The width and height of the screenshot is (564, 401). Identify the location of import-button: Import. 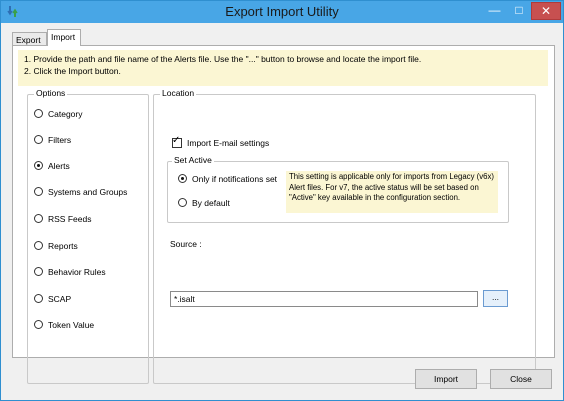
(446, 379).